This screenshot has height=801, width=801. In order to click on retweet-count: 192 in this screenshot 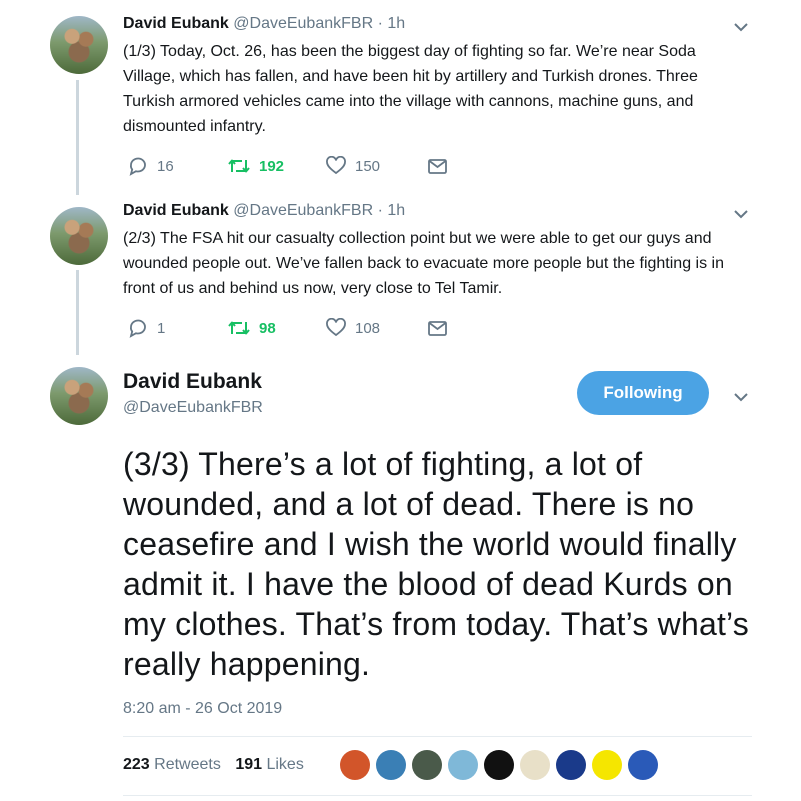, I will do `click(272, 166)`.